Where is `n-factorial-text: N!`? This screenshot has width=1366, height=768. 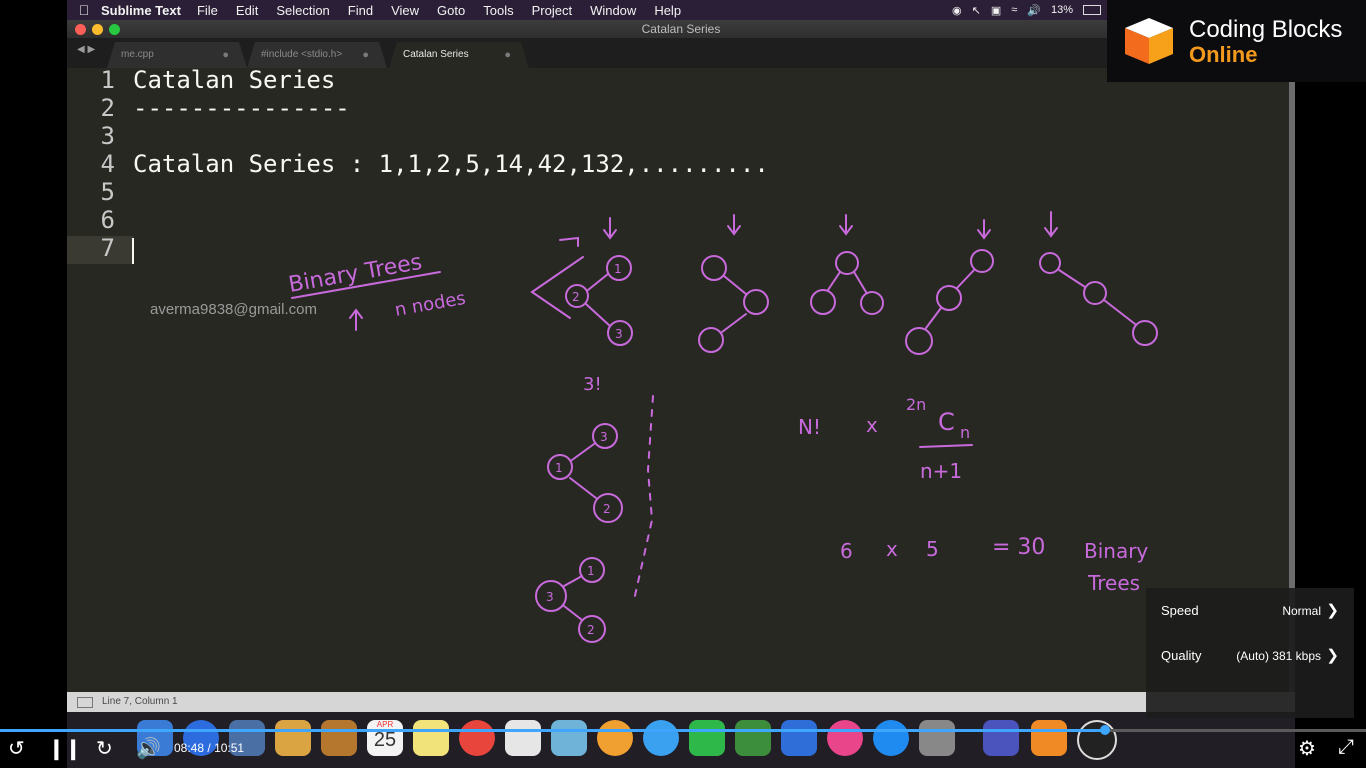 n-factorial-text: N! is located at coordinates (809, 427).